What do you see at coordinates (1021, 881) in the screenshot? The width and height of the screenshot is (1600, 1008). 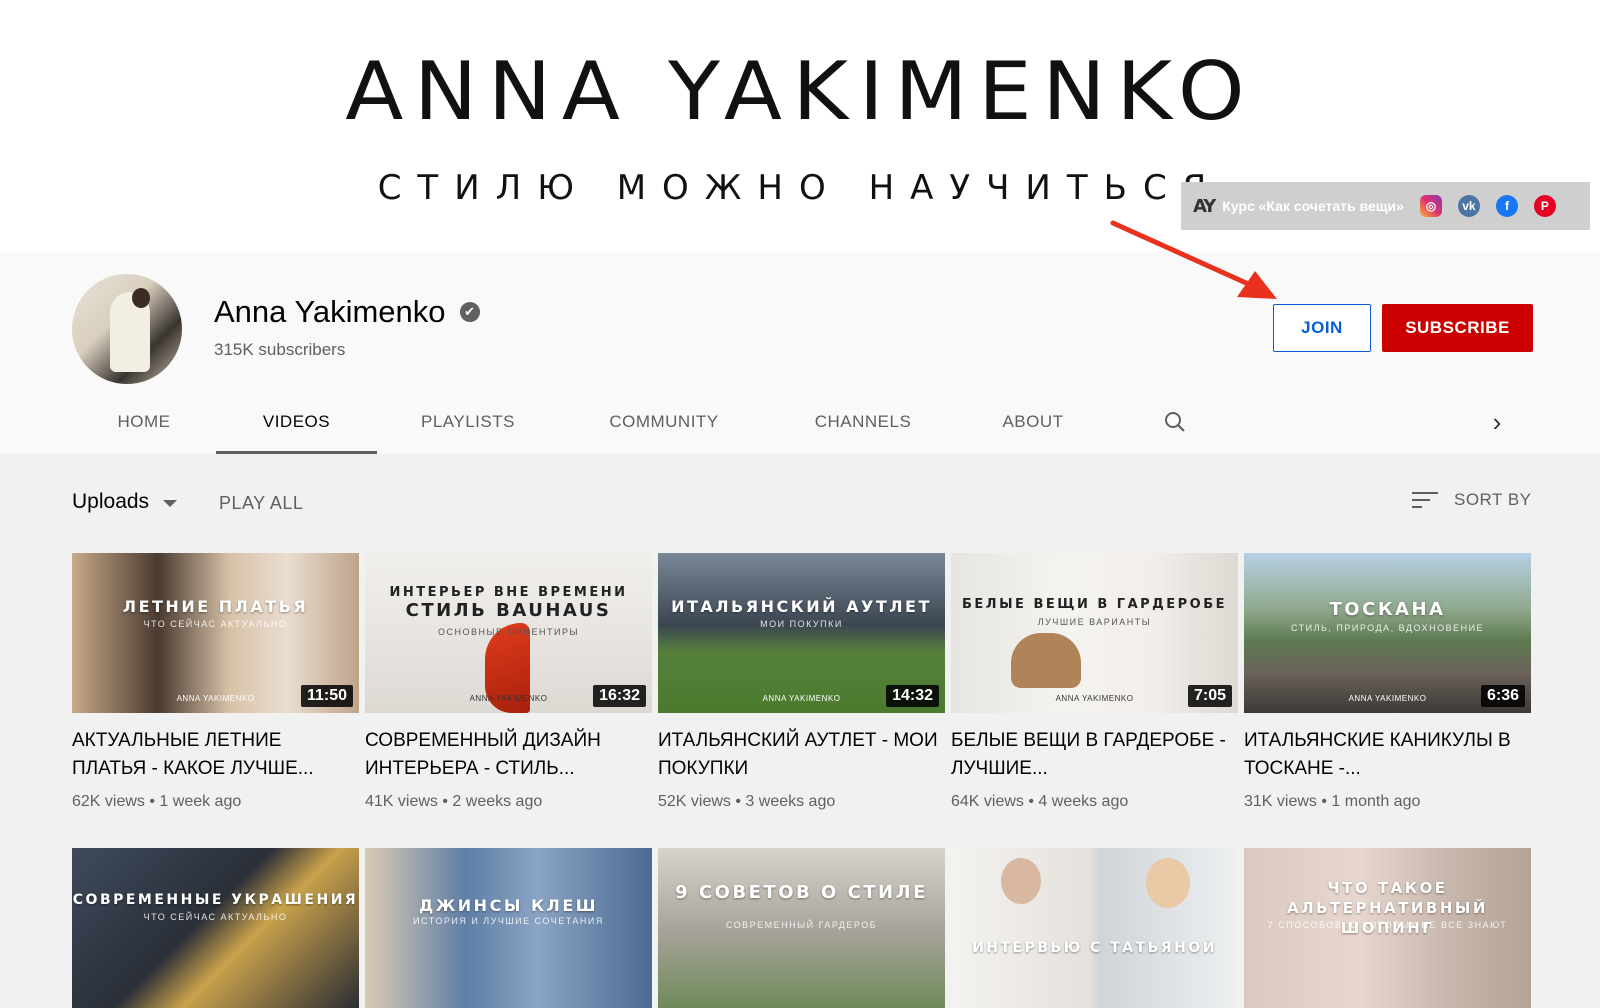 I see `face-left-shape` at bounding box center [1021, 881].